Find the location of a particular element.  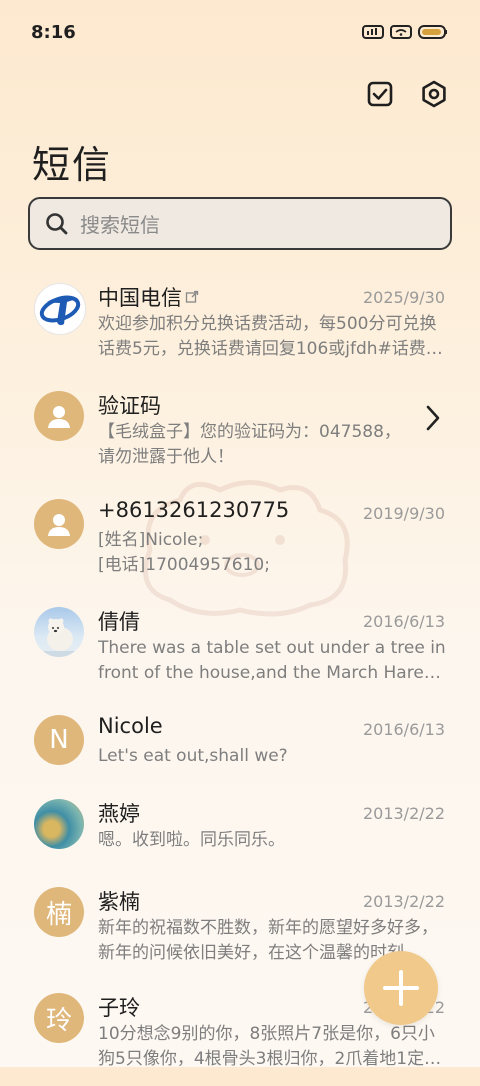

avatar: N is located at coordinates (59, 740).